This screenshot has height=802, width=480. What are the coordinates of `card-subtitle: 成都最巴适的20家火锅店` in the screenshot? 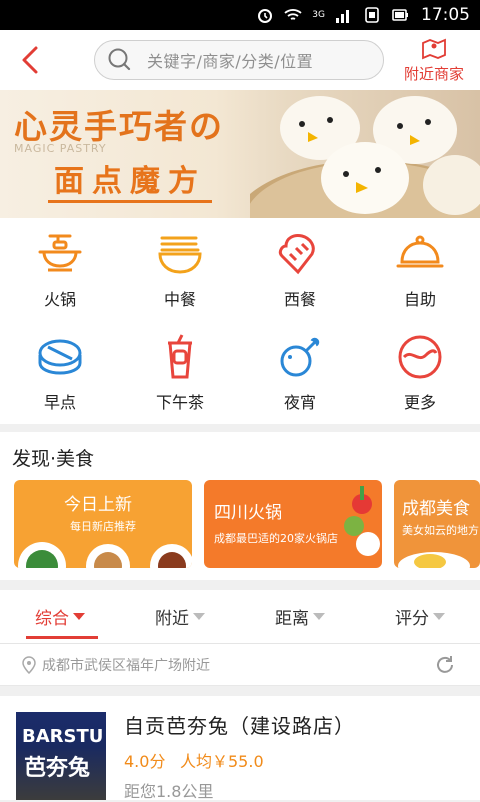 It's located at (276, 538).